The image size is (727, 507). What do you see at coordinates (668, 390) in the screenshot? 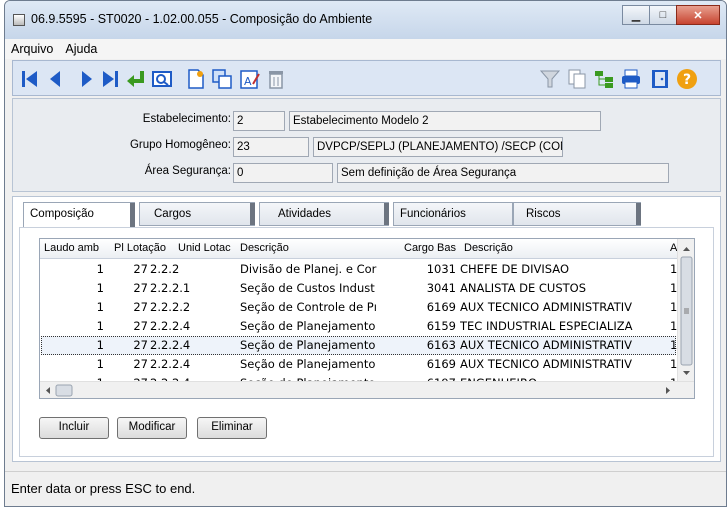
I see `scroll-right-icon` at bounding box center [668, 390].